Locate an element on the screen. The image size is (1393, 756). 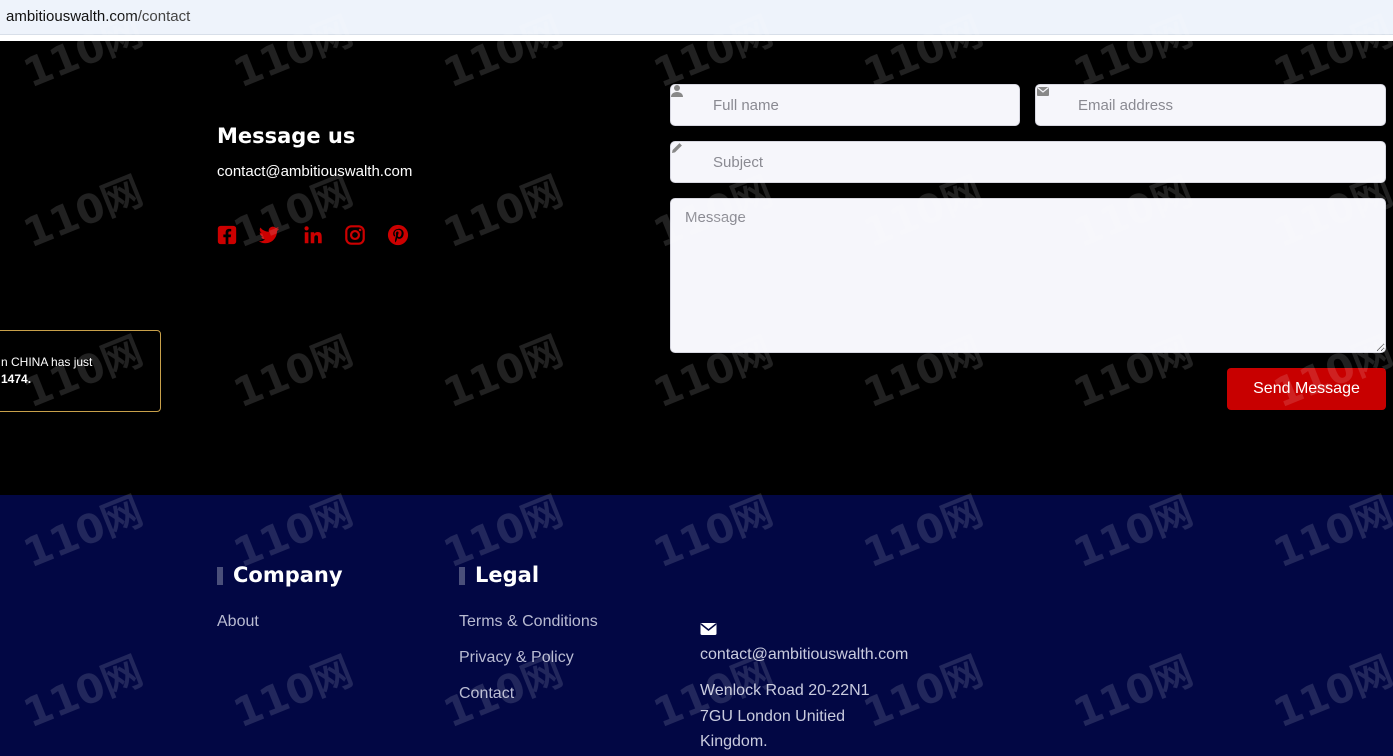
footer-link-privacy: Privacy & Policy is located at coordinates (516, 658).